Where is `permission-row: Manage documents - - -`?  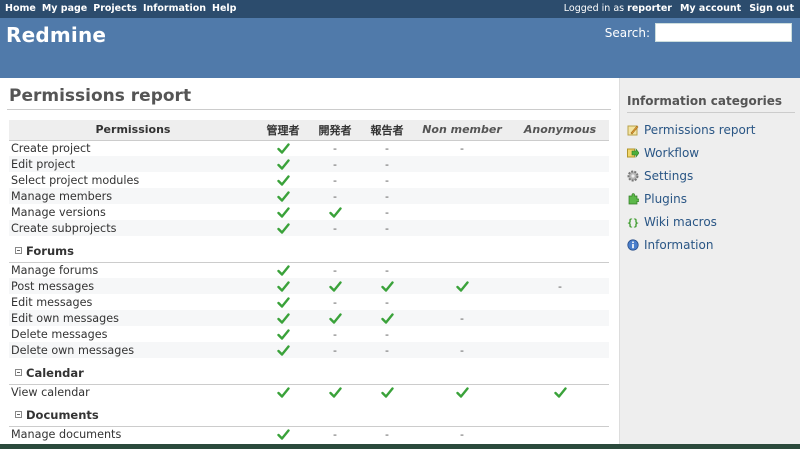
permission-row: Manage documents - - - is located at coordinates (309, 434).